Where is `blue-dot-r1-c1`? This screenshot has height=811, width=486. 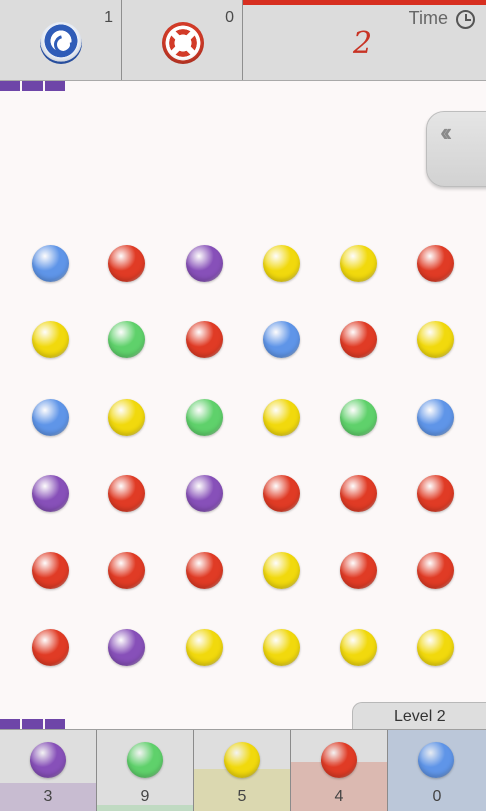 blue-dot-r1-c1 is located at coordinates (50, 263).